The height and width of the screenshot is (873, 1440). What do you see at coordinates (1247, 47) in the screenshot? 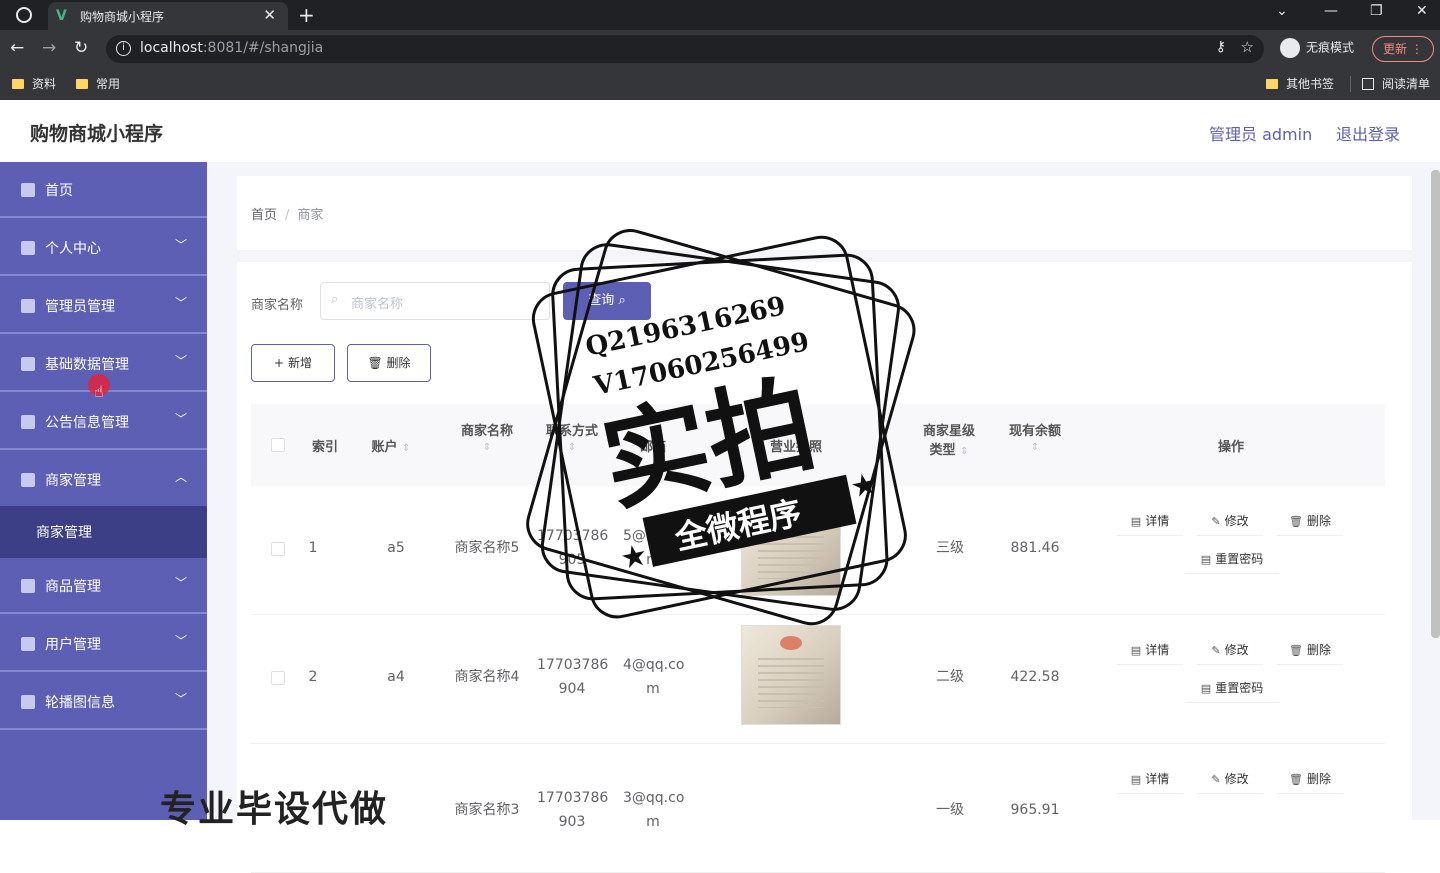
I see `bookmark-star-icon: ☆` at bounding box center [1247, 47].